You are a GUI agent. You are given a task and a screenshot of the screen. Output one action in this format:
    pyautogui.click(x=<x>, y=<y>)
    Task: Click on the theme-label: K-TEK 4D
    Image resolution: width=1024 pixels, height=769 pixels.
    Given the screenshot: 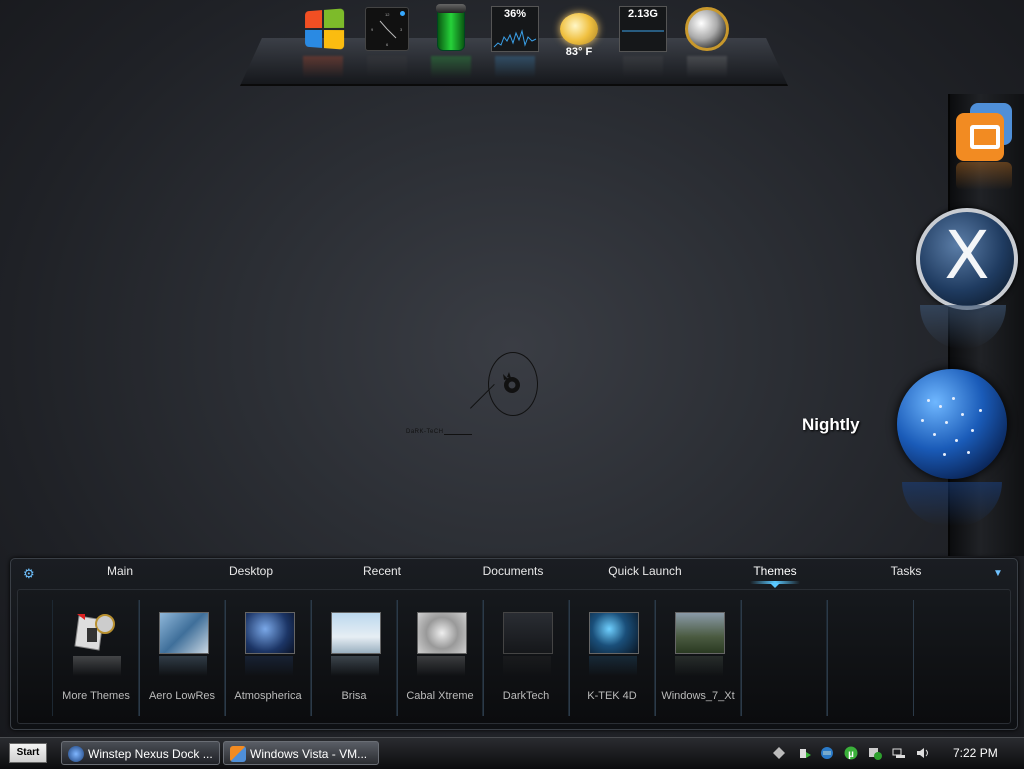 What is the action you would take?
    pyautogui.click(x=612, y=696)
    